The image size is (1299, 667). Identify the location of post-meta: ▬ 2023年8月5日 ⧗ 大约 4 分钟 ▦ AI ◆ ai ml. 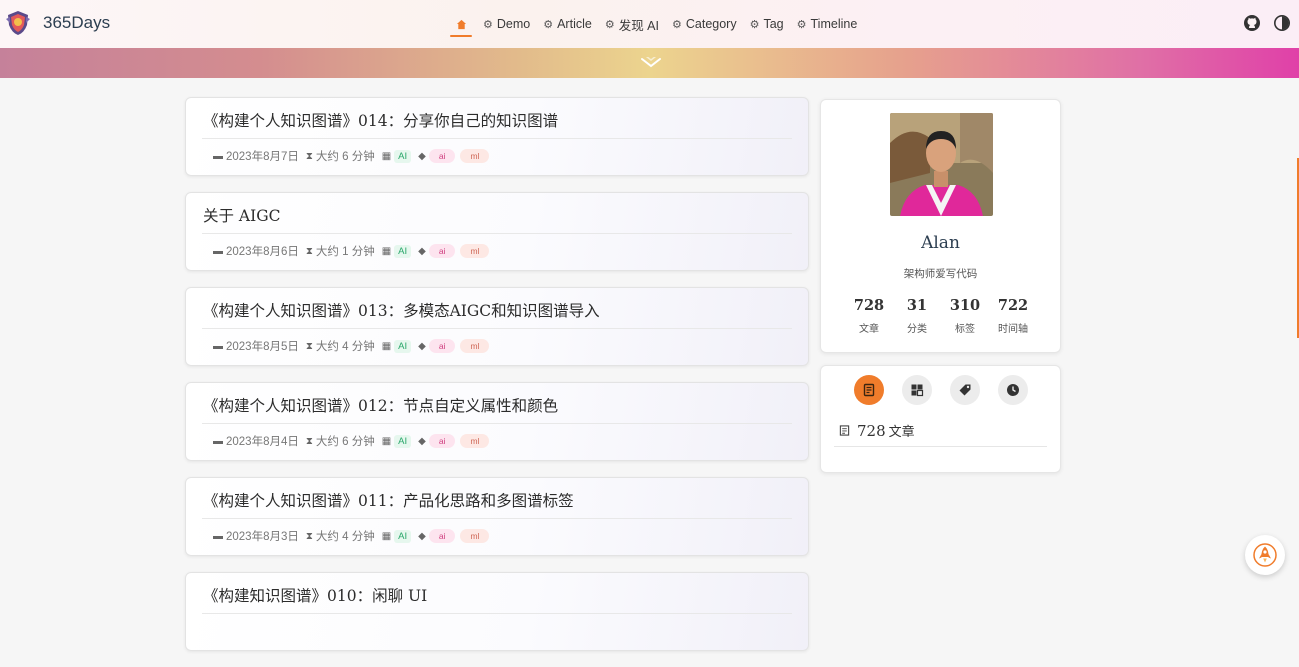
(353, 346).